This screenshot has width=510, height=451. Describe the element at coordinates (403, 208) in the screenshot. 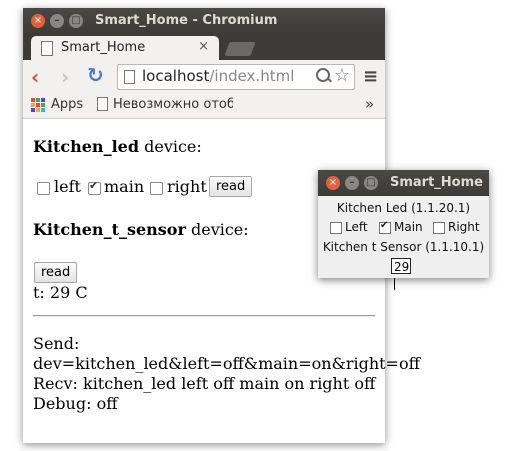

I see `gtk-led-label: Kitchen Led (1.1.20.1)` at that location.